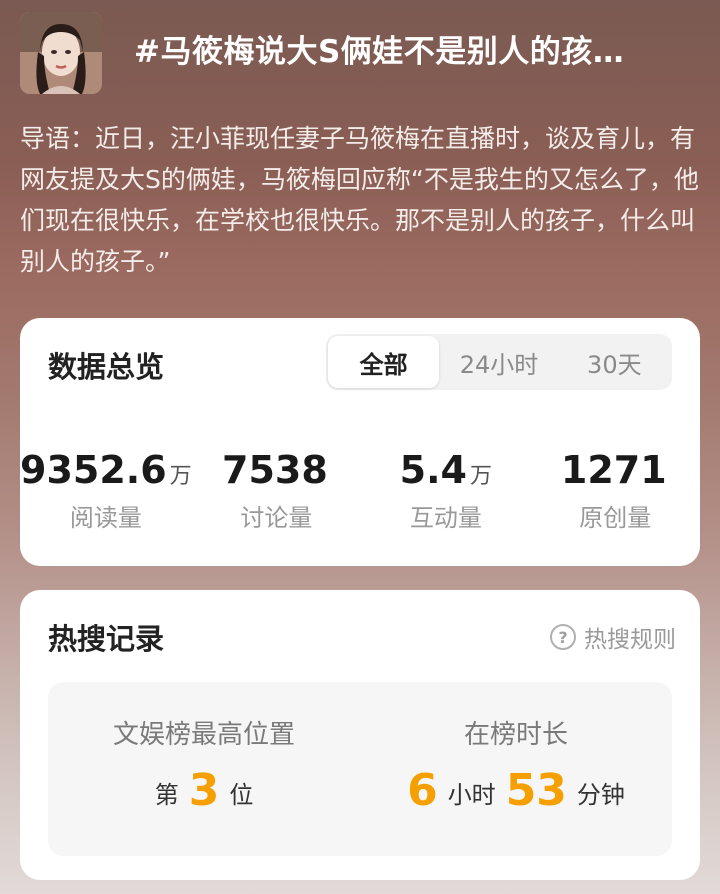 Image resolution: width=720 pixels, height=894 pixels. I want to click on stat-originals: 1271 原创量, so click(615, 490).